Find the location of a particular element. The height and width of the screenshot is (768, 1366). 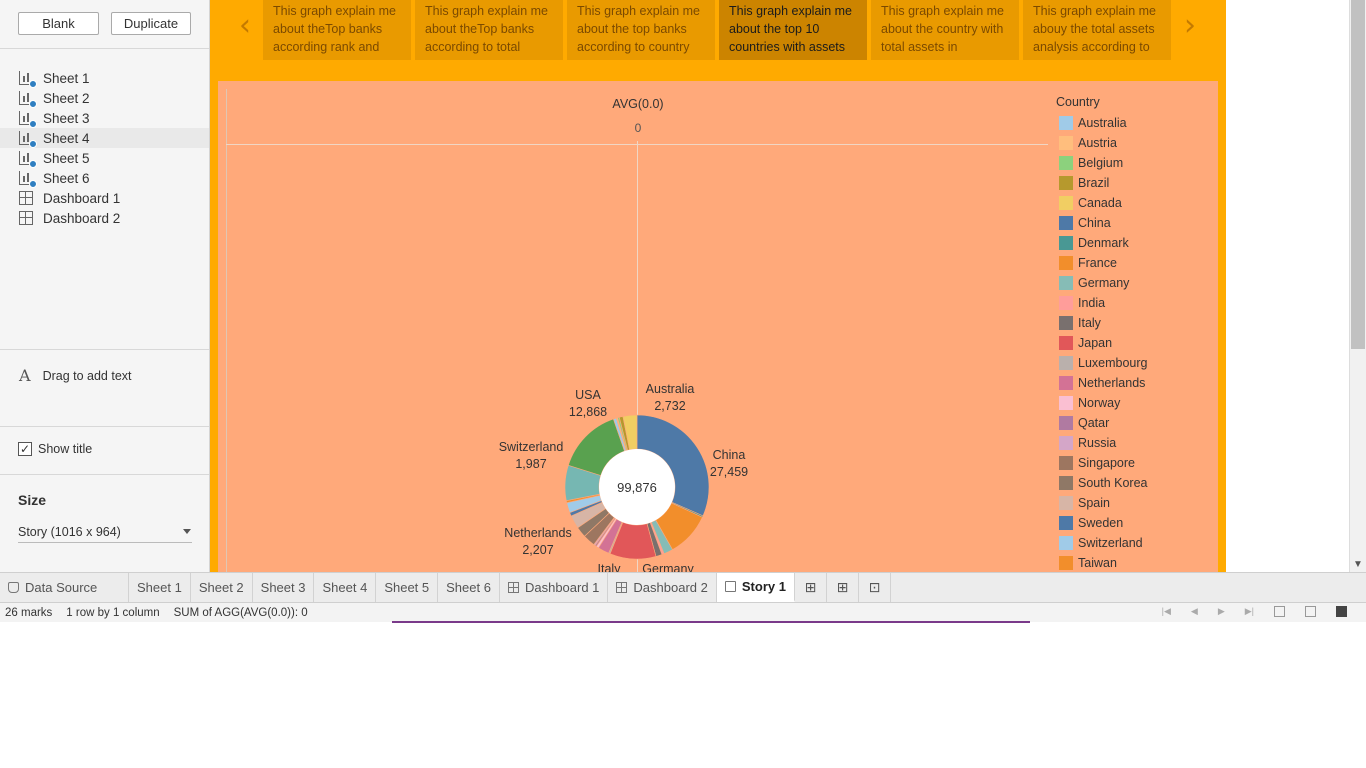

vertical-scrollbar: ▼ is located at coordinates (1357, 286).